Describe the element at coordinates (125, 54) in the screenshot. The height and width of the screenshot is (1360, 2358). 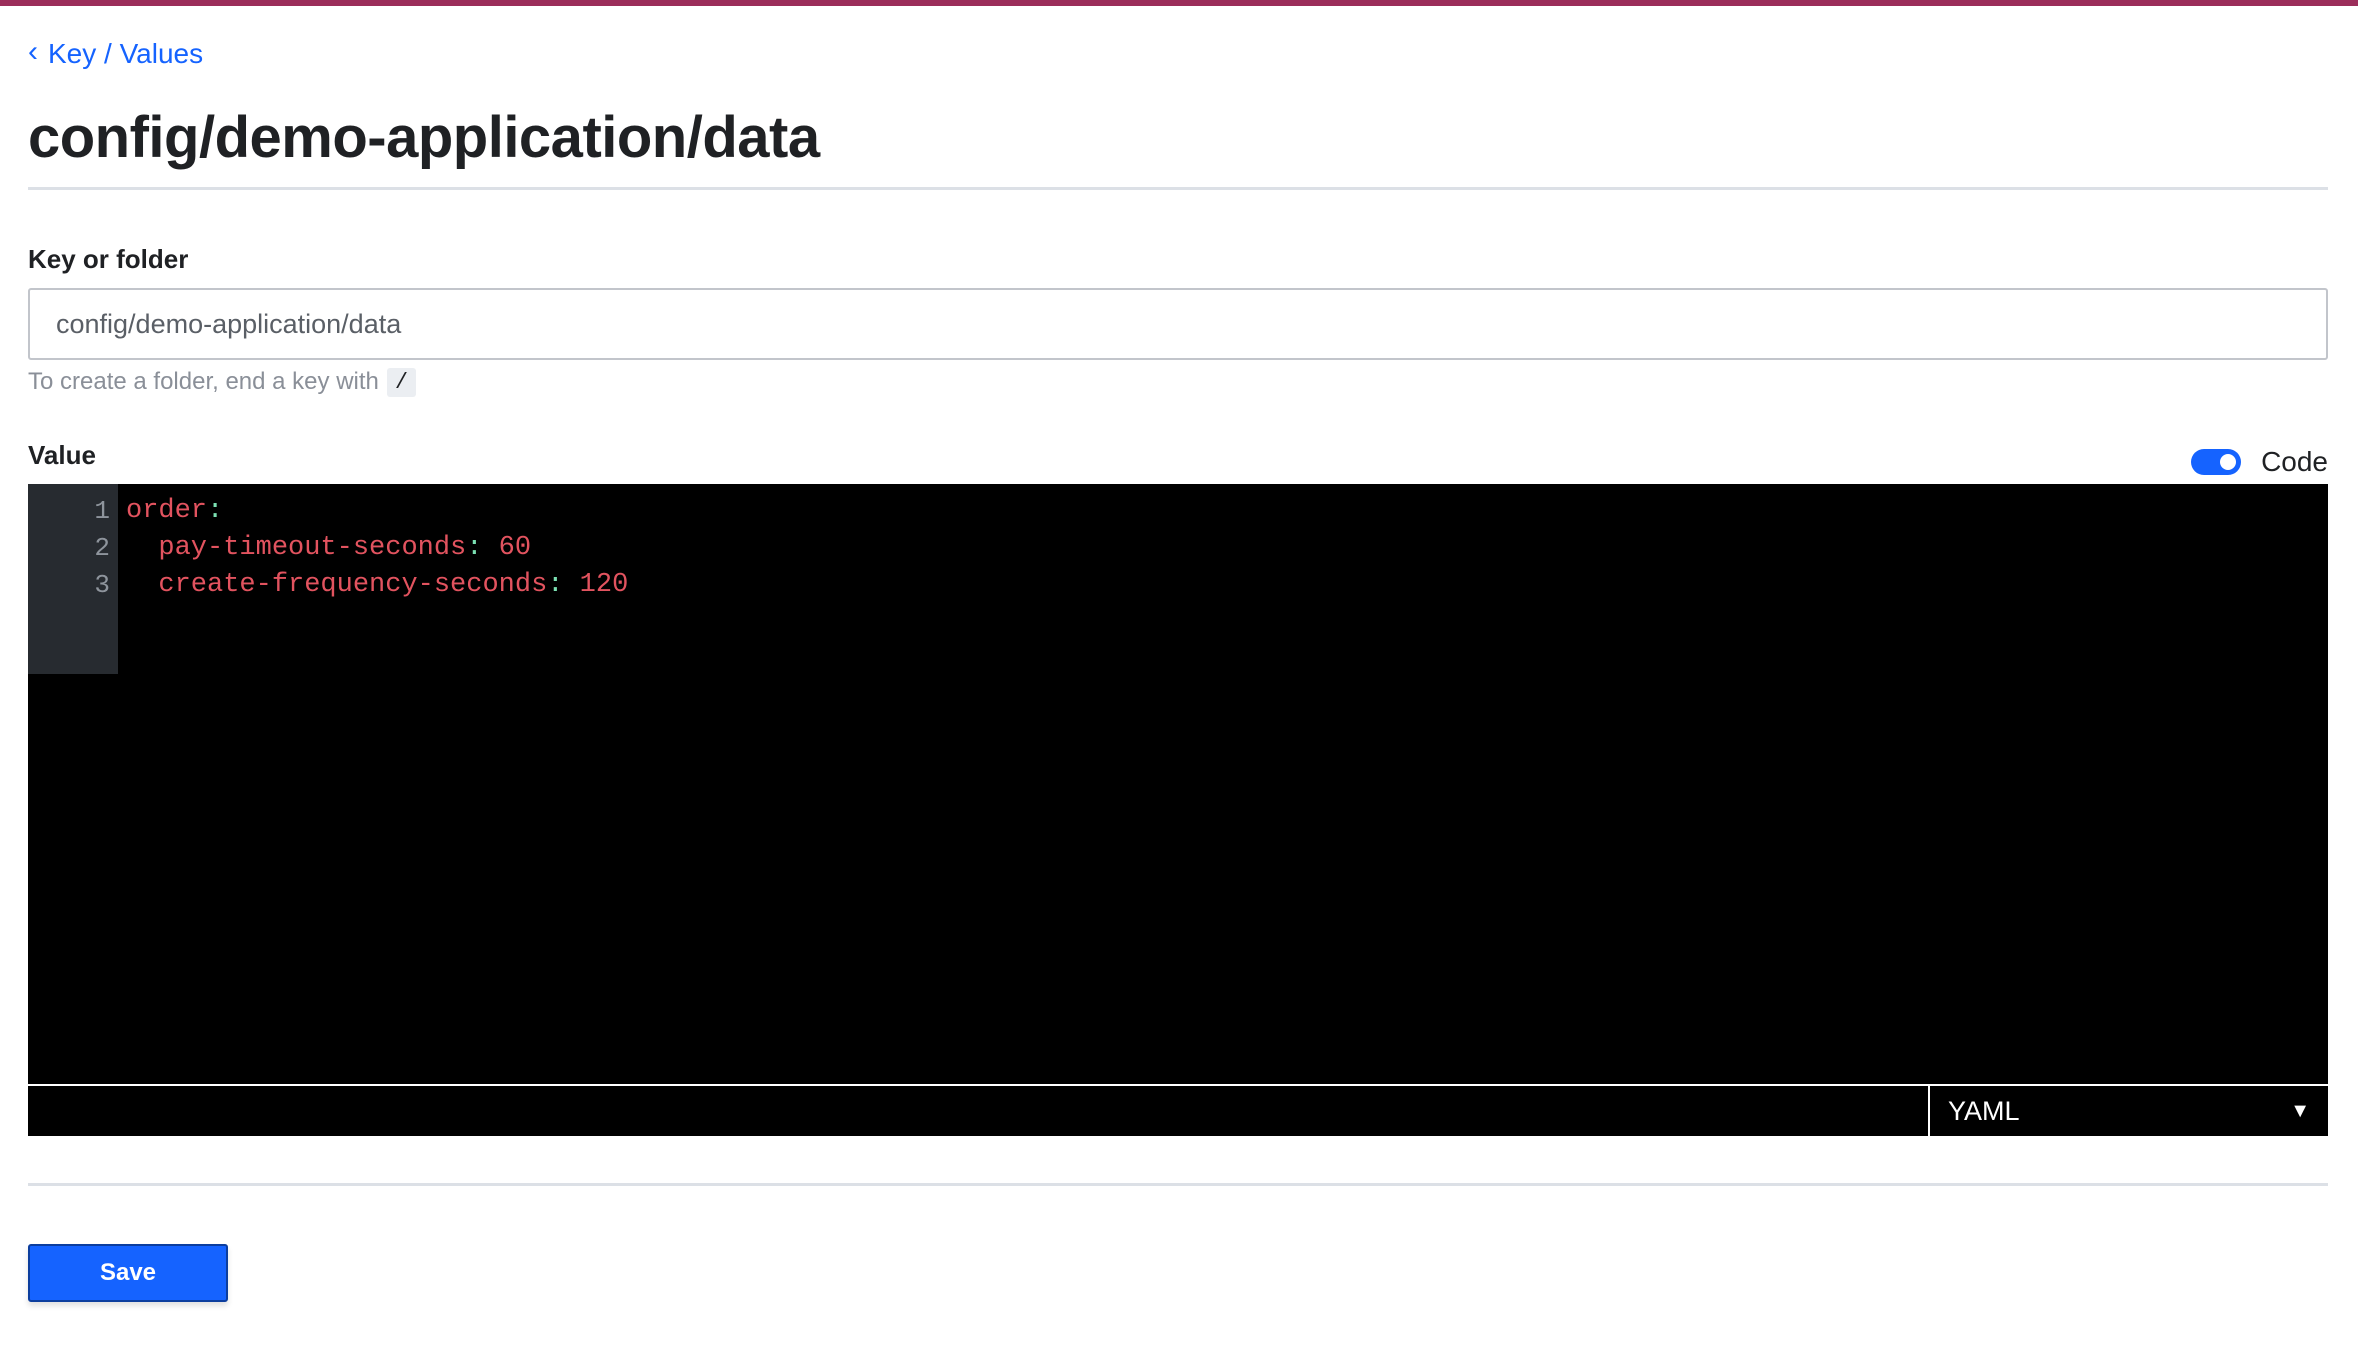
I see `breadcrumb-link: Key / Values` at that location.